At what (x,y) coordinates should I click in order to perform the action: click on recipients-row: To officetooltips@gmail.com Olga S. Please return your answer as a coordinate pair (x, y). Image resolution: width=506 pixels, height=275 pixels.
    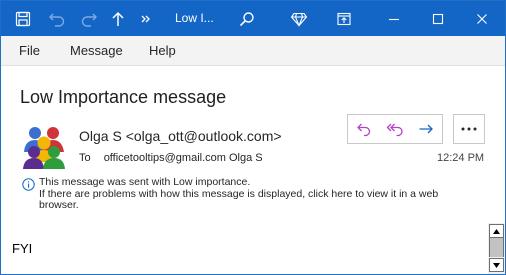
    Looking at the image, I should click on (171, 158).